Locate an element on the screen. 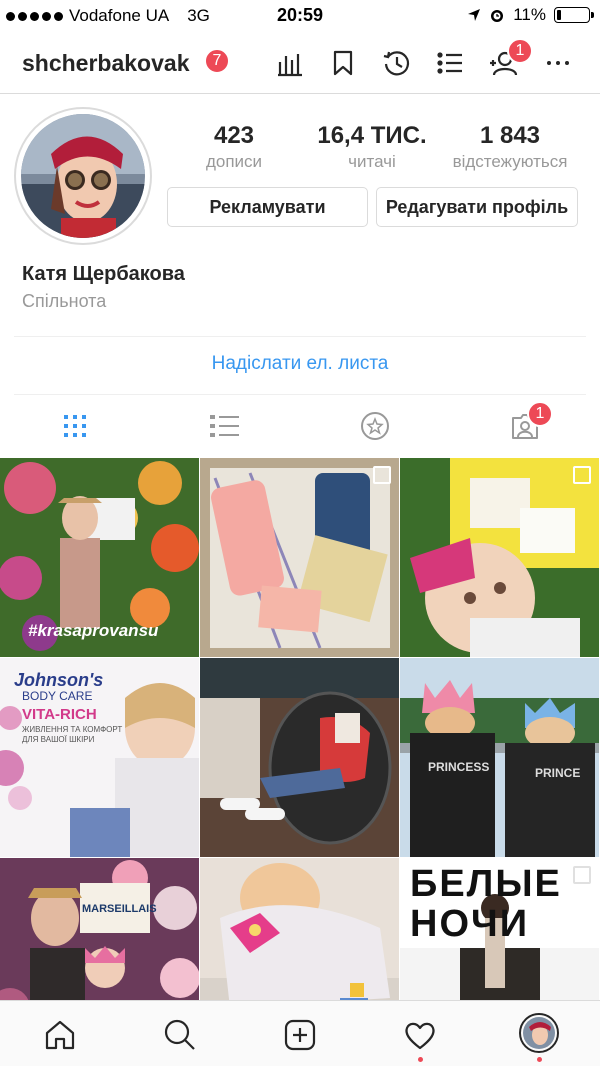  edit-profile-button: Редагувати профіль is located at coordinates (477, 207).